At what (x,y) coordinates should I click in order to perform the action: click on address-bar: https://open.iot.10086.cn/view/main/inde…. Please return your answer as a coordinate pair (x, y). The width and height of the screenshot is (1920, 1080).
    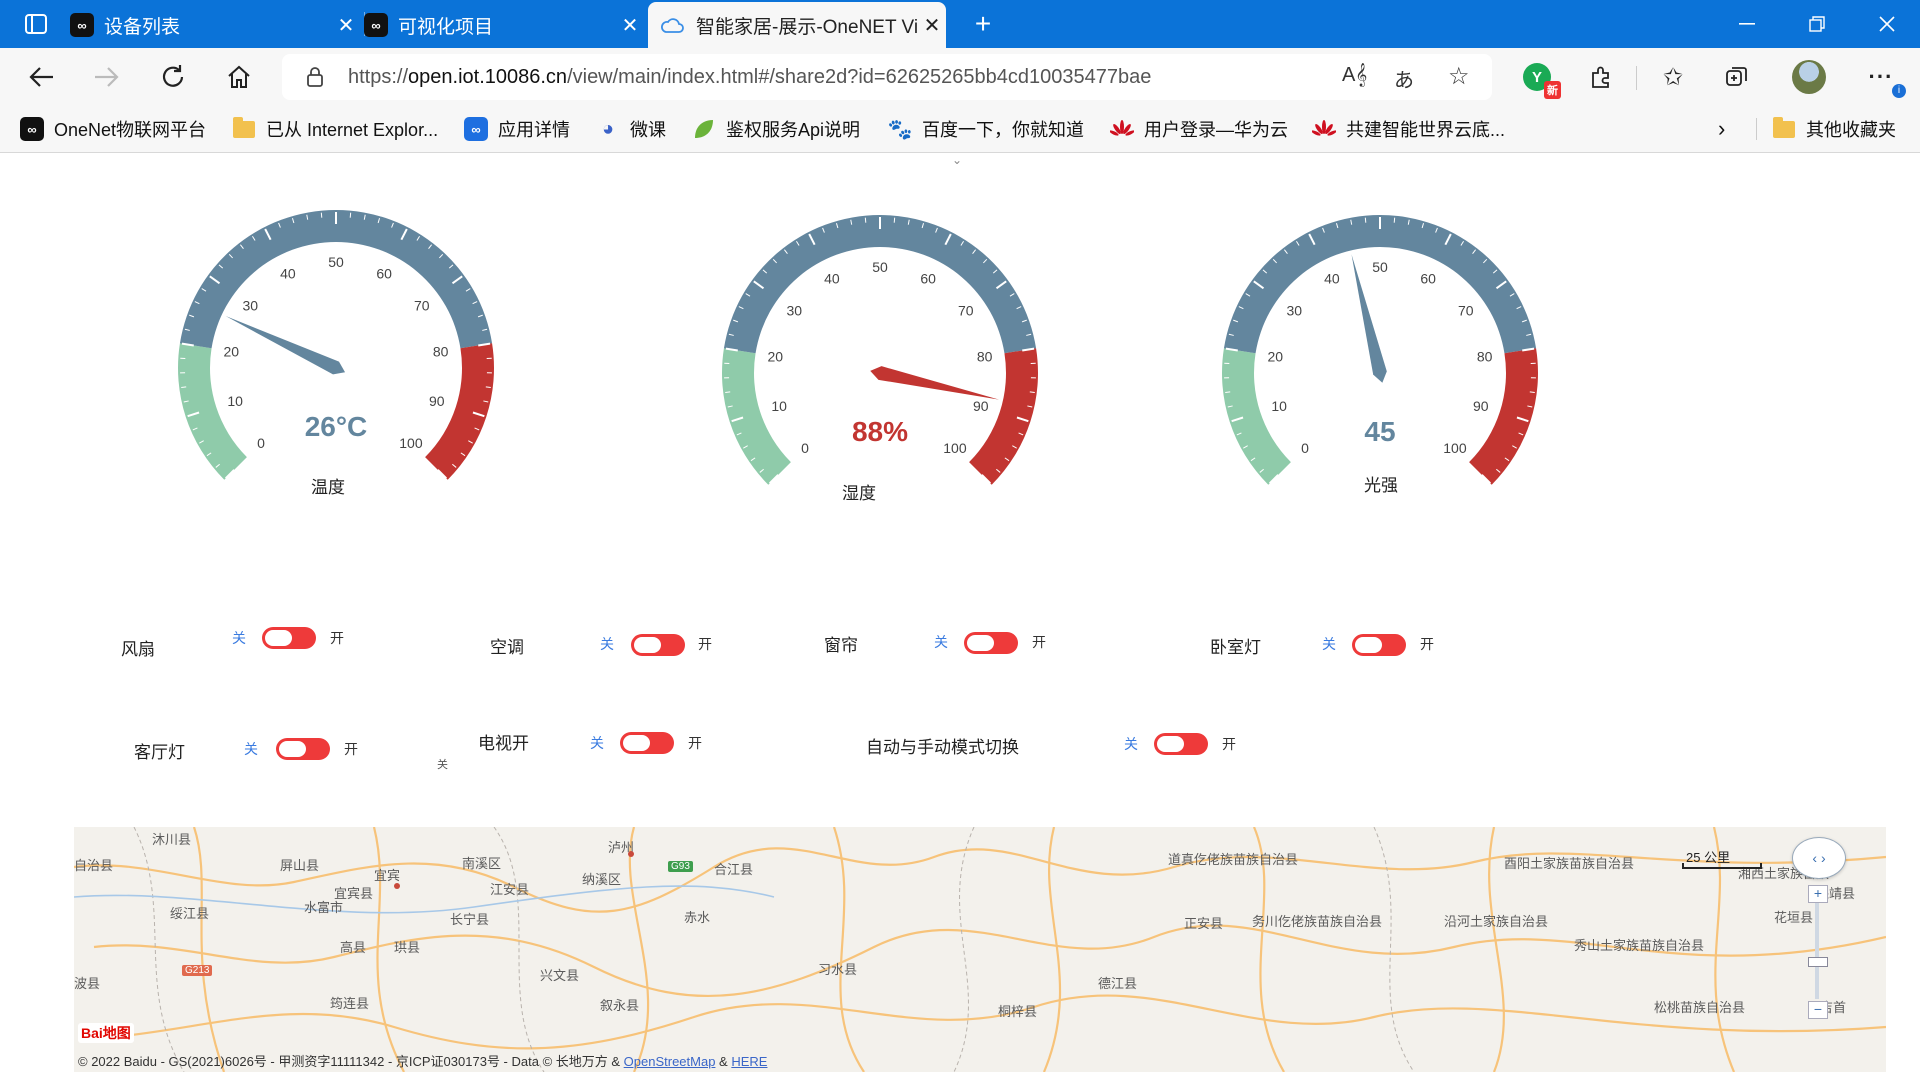
    Looking at the image, I should click on (887, 77).